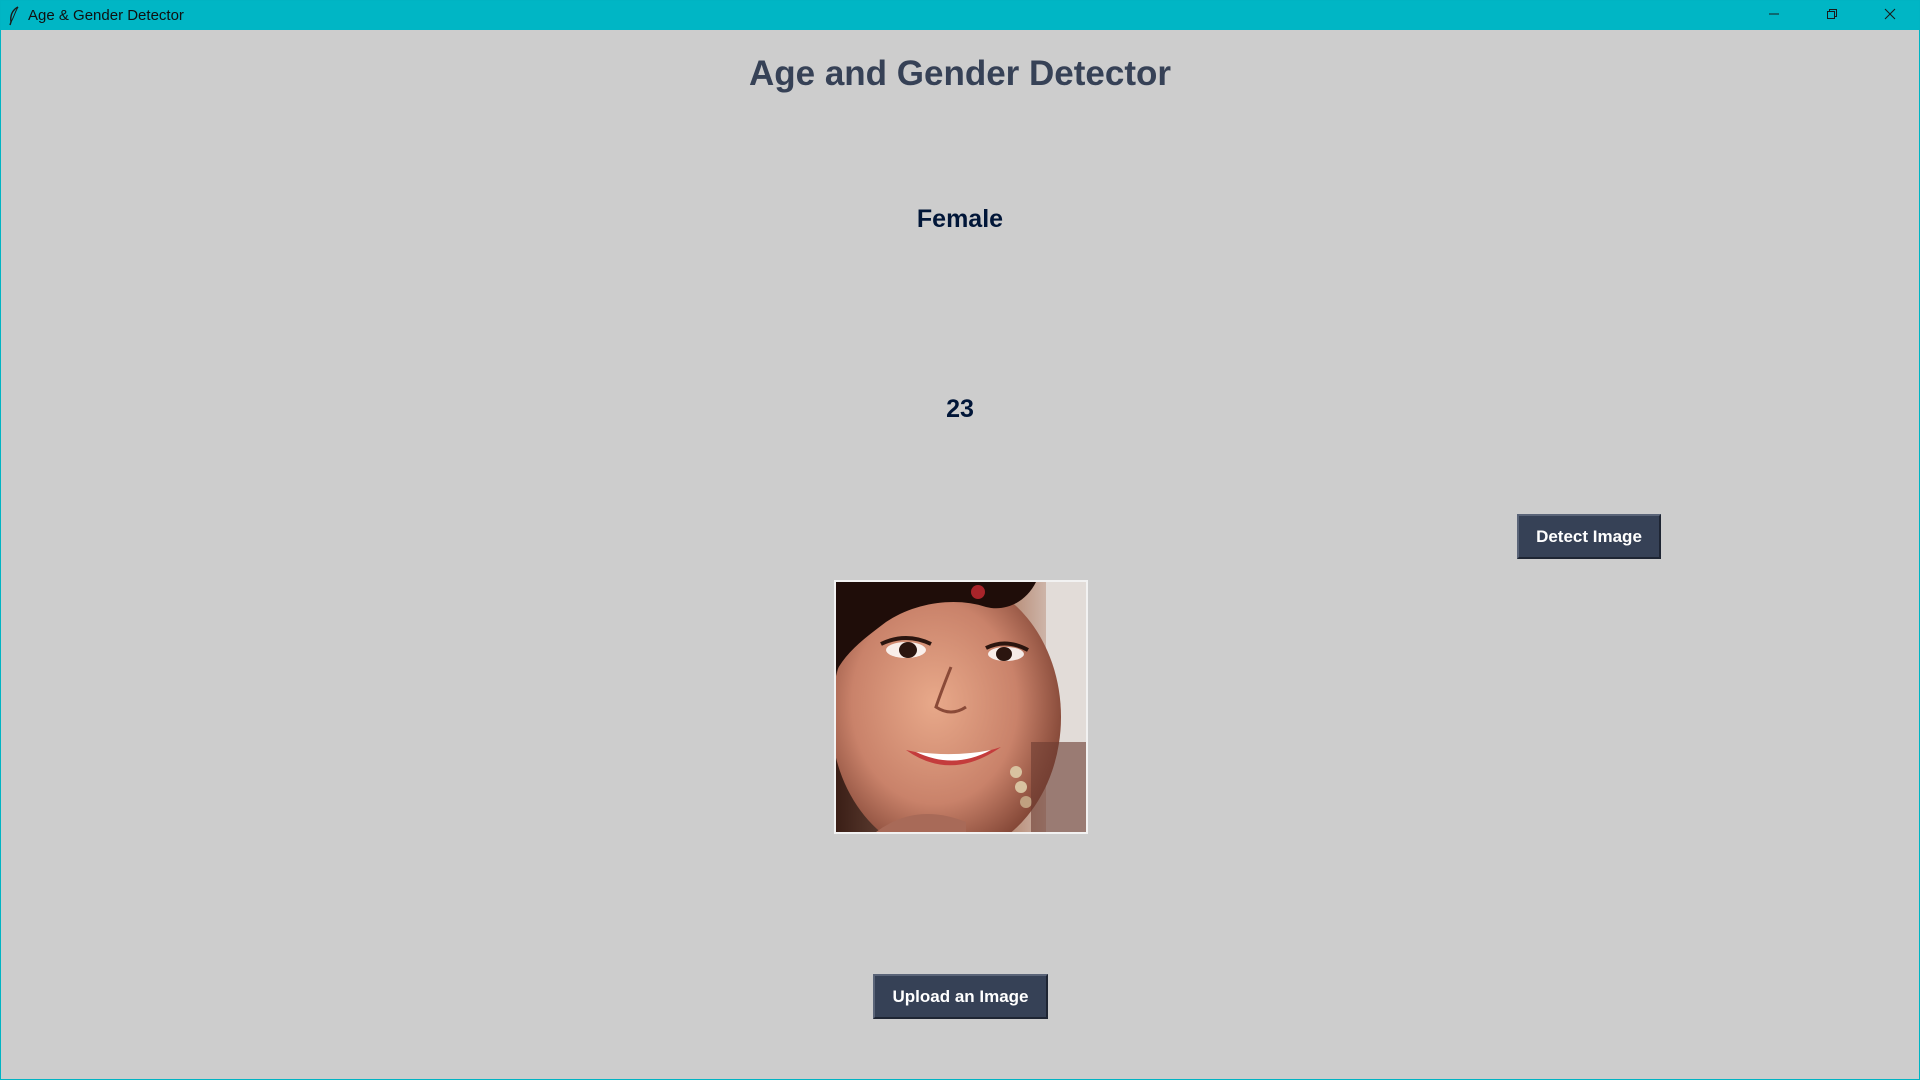  Describe the element at coordinates (960, 73) in the screenshot. I see `app-heading: Age and Gender Detector` at that location.